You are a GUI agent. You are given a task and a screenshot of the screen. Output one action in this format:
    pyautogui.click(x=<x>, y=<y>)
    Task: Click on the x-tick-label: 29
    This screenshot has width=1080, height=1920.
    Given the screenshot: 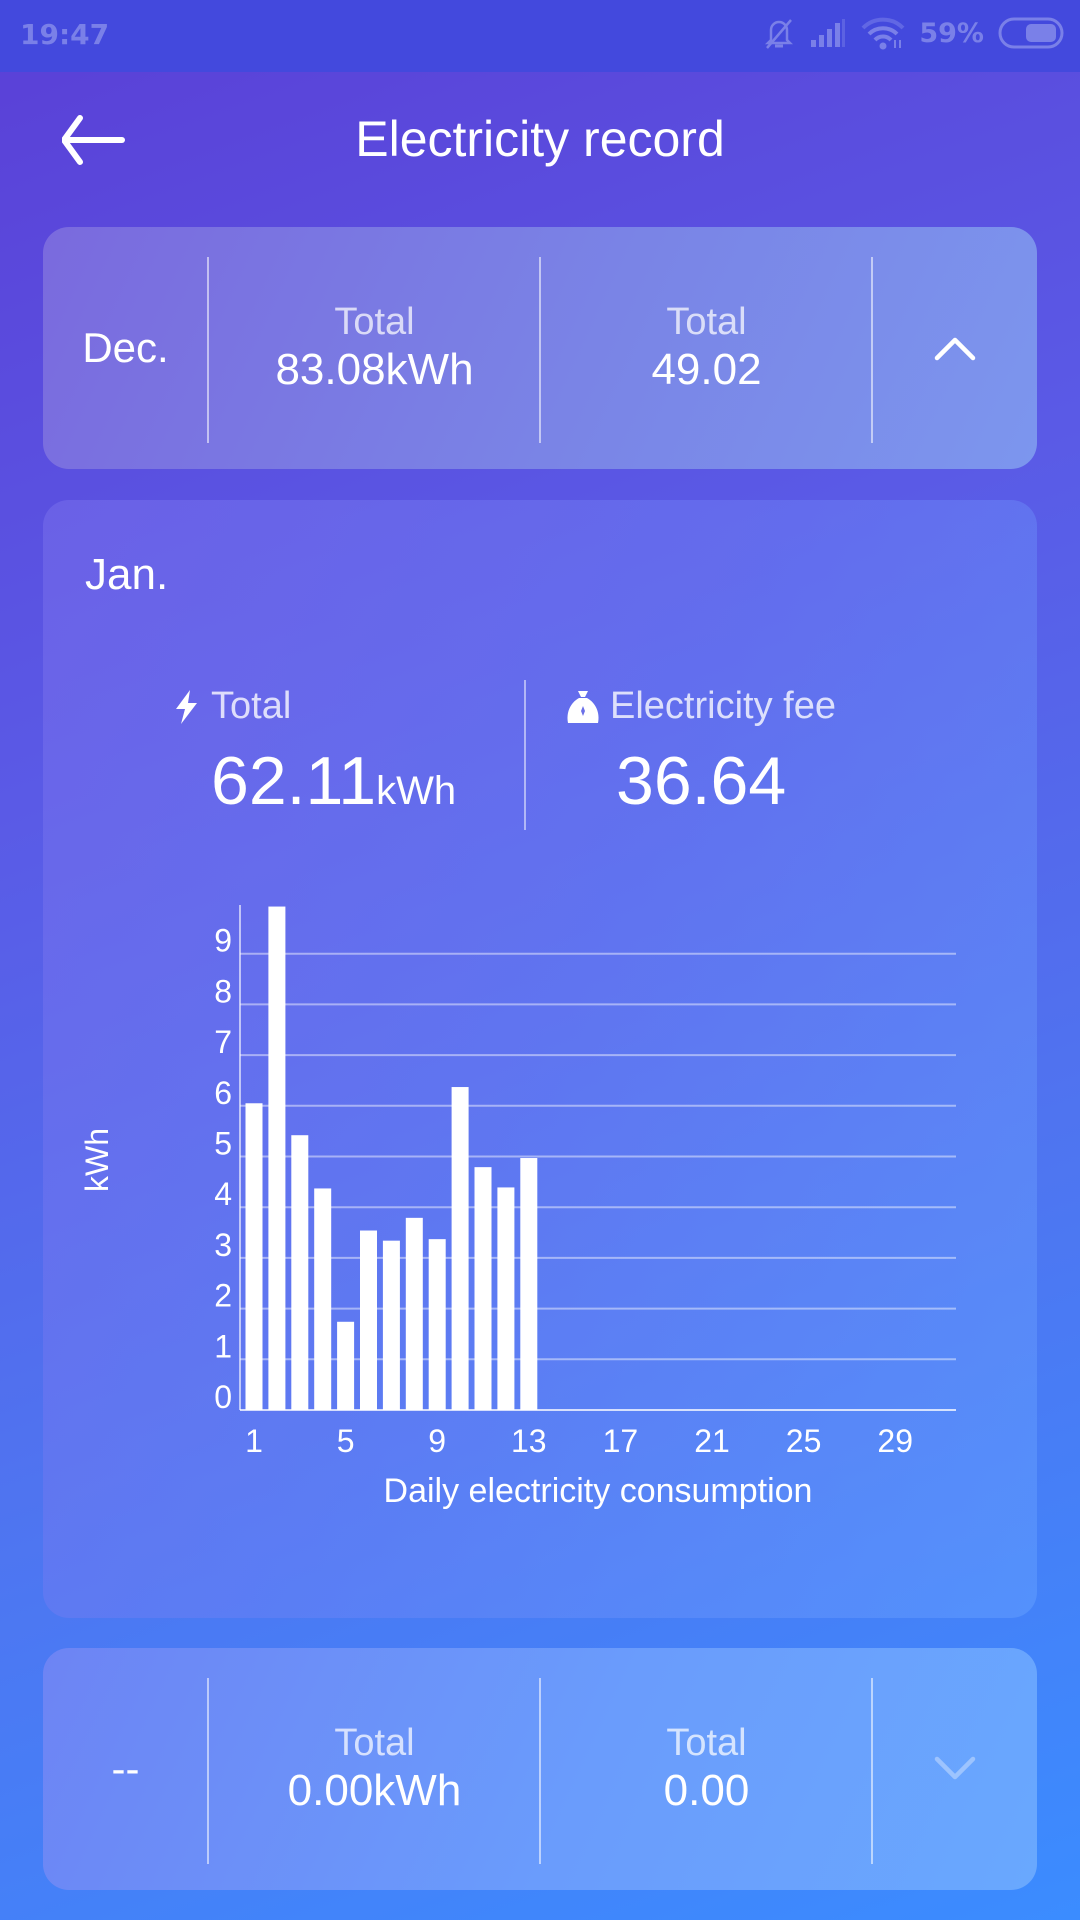 What is the action you would take?
    pyautogui.click(x=895, y=1441)
    